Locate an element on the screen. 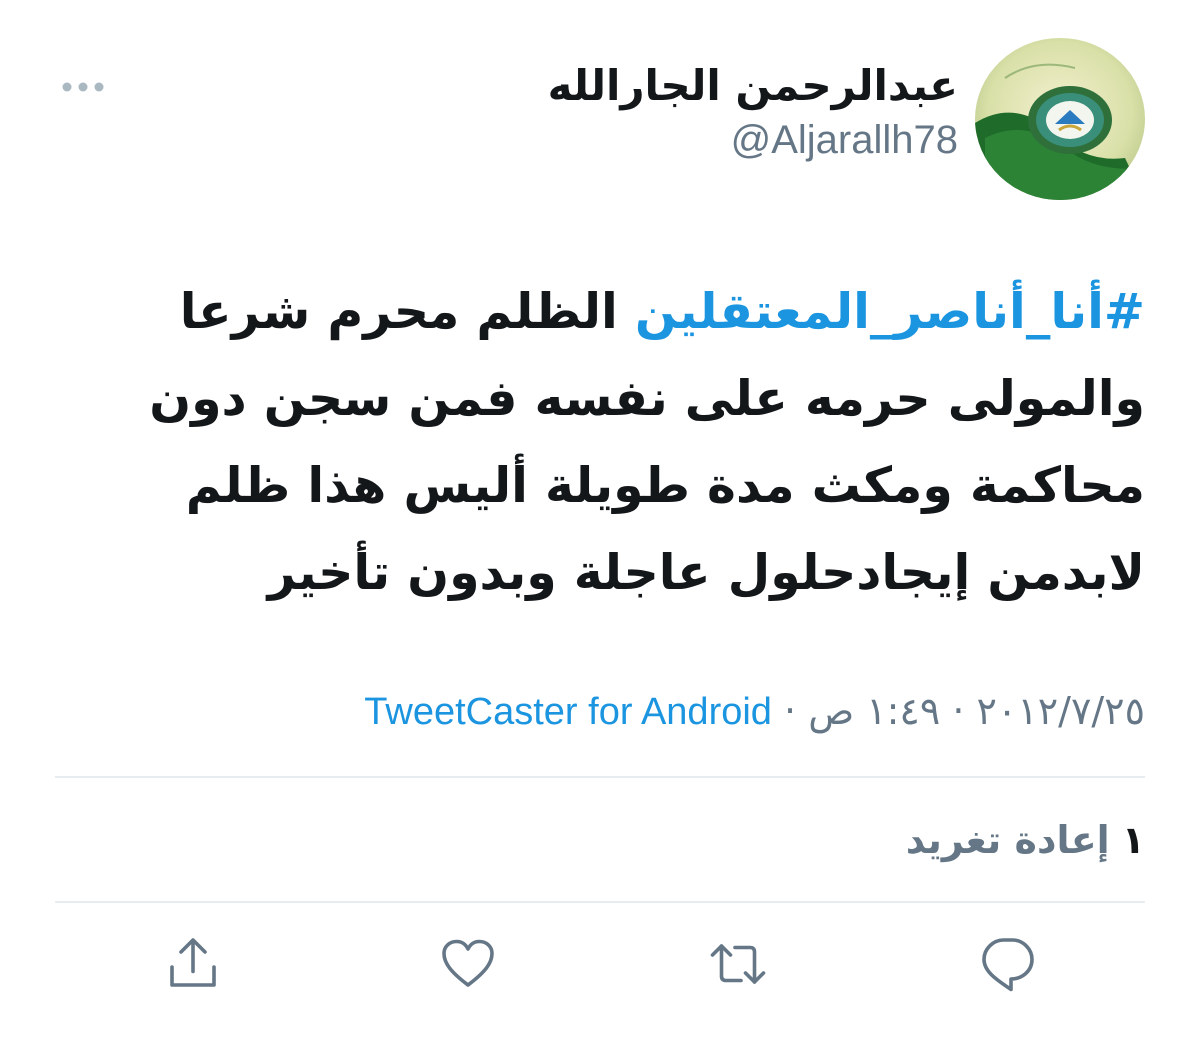 This screenshot has height=1062, width=1200. reply-icon is located at coordinates (1008, 965).